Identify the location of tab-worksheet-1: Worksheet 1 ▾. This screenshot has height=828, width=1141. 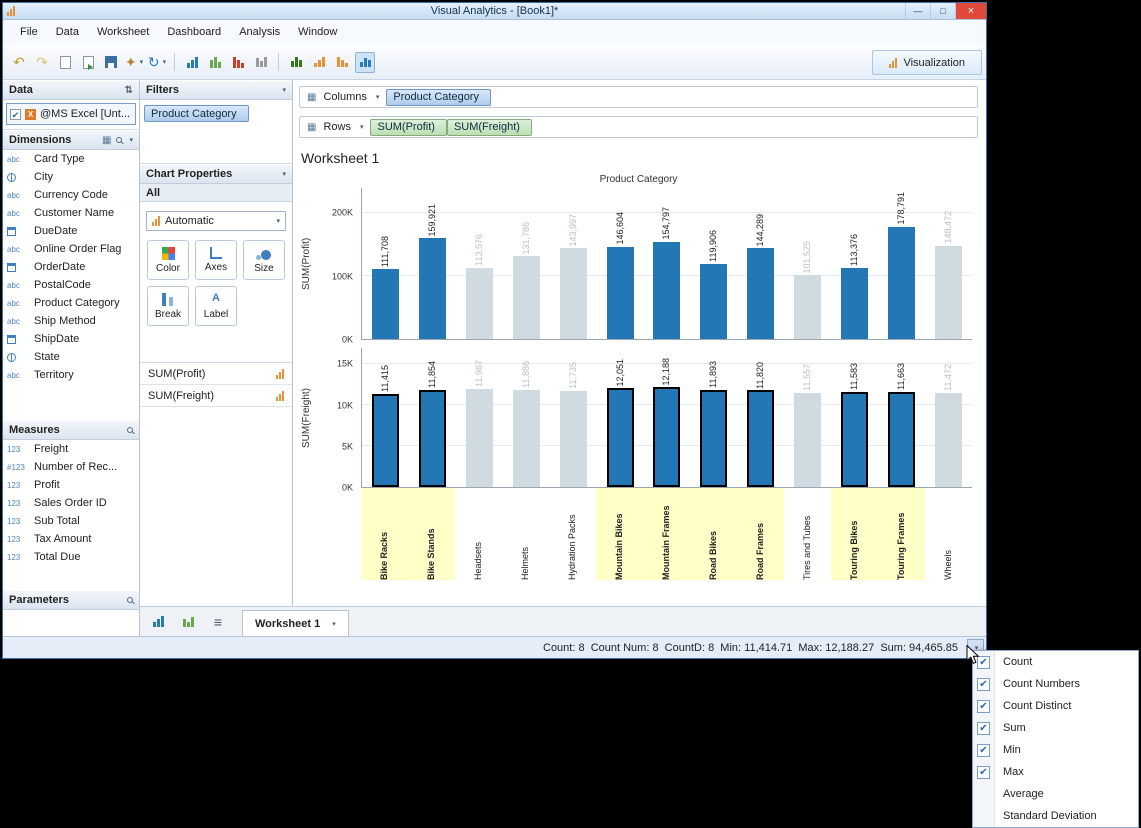
(295, 623).